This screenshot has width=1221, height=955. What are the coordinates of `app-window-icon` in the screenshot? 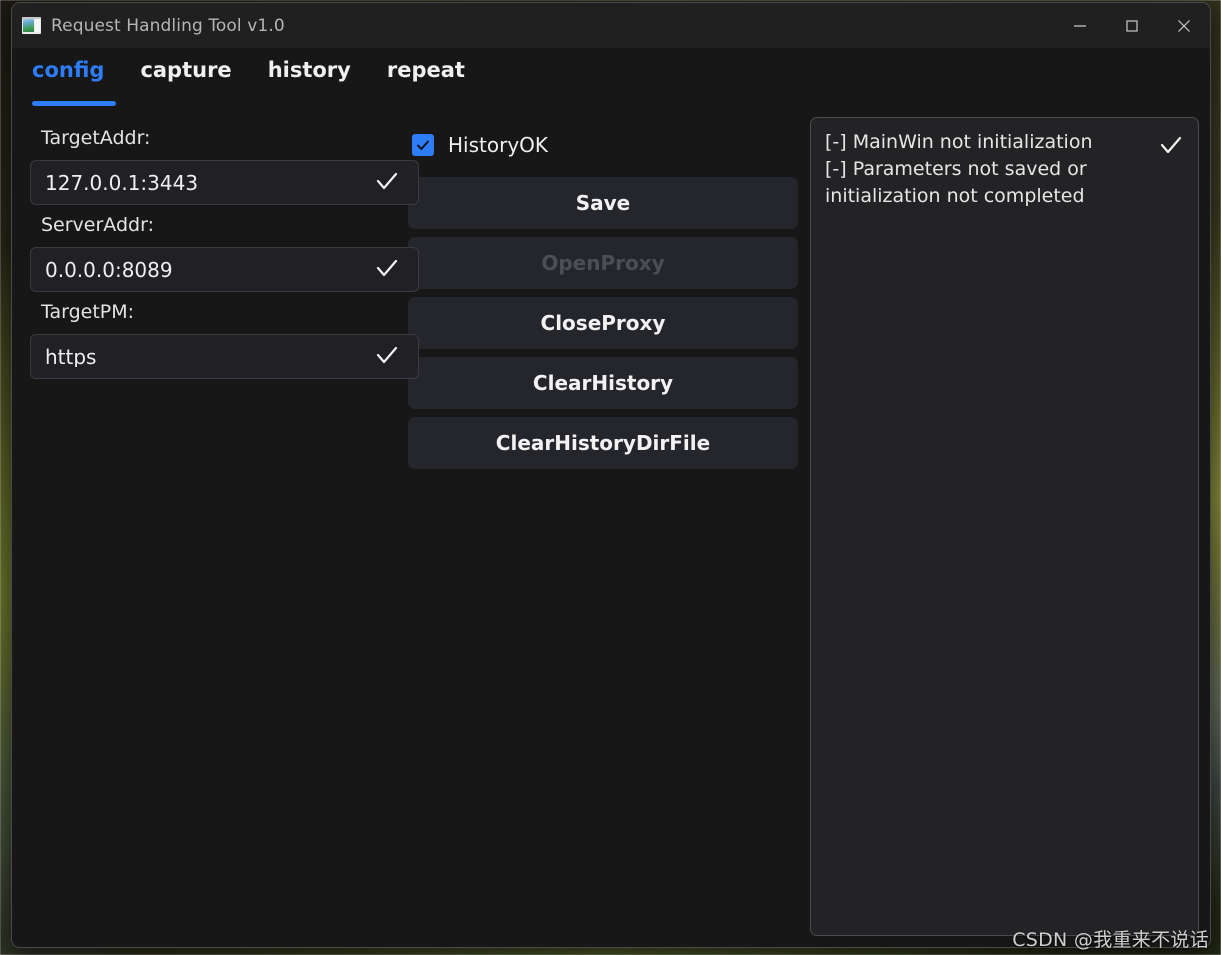 It's located at (31, 25).